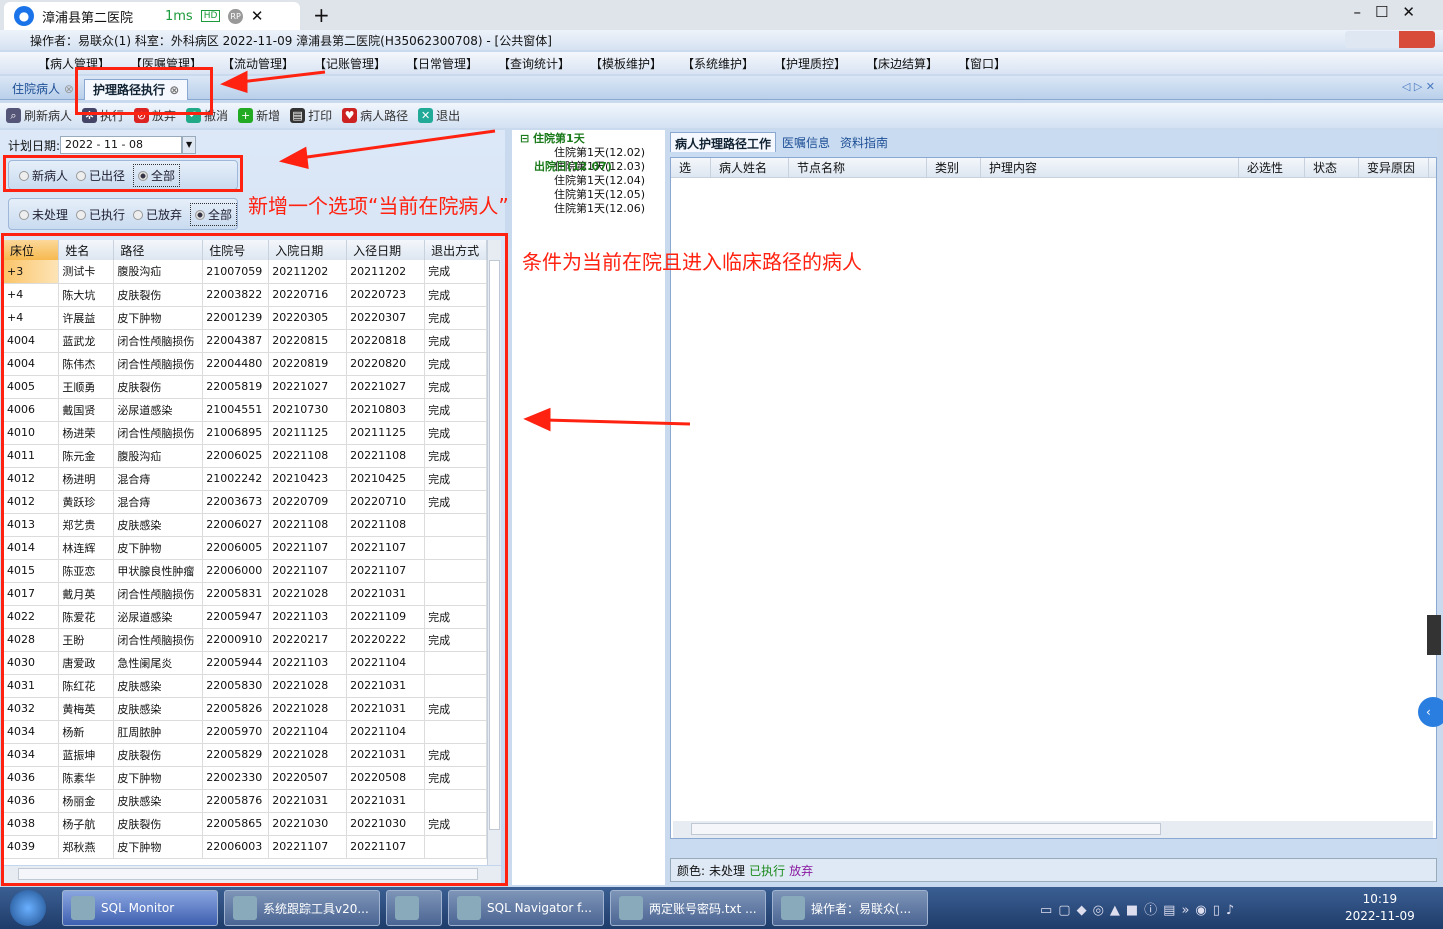  What do you see at coordinates (1391, 12) in the screenshot?
I see `window-controls: –☐✕` at bounding box center [1391, 12].